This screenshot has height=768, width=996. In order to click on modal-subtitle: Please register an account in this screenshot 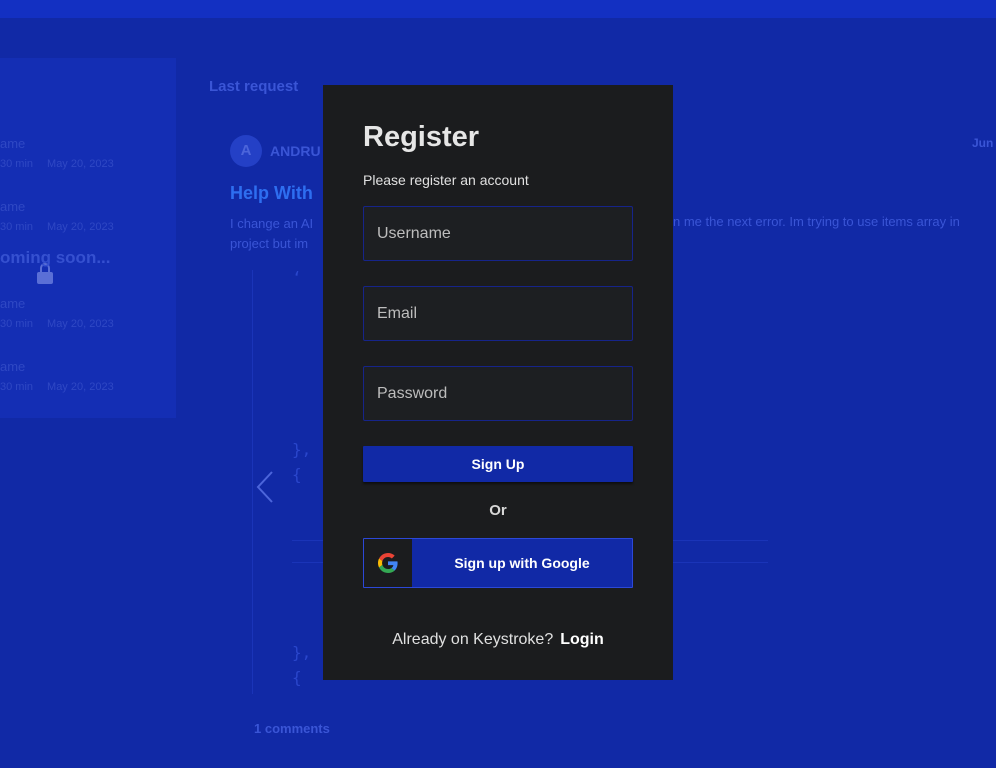, I will do `click(446, 180)`.